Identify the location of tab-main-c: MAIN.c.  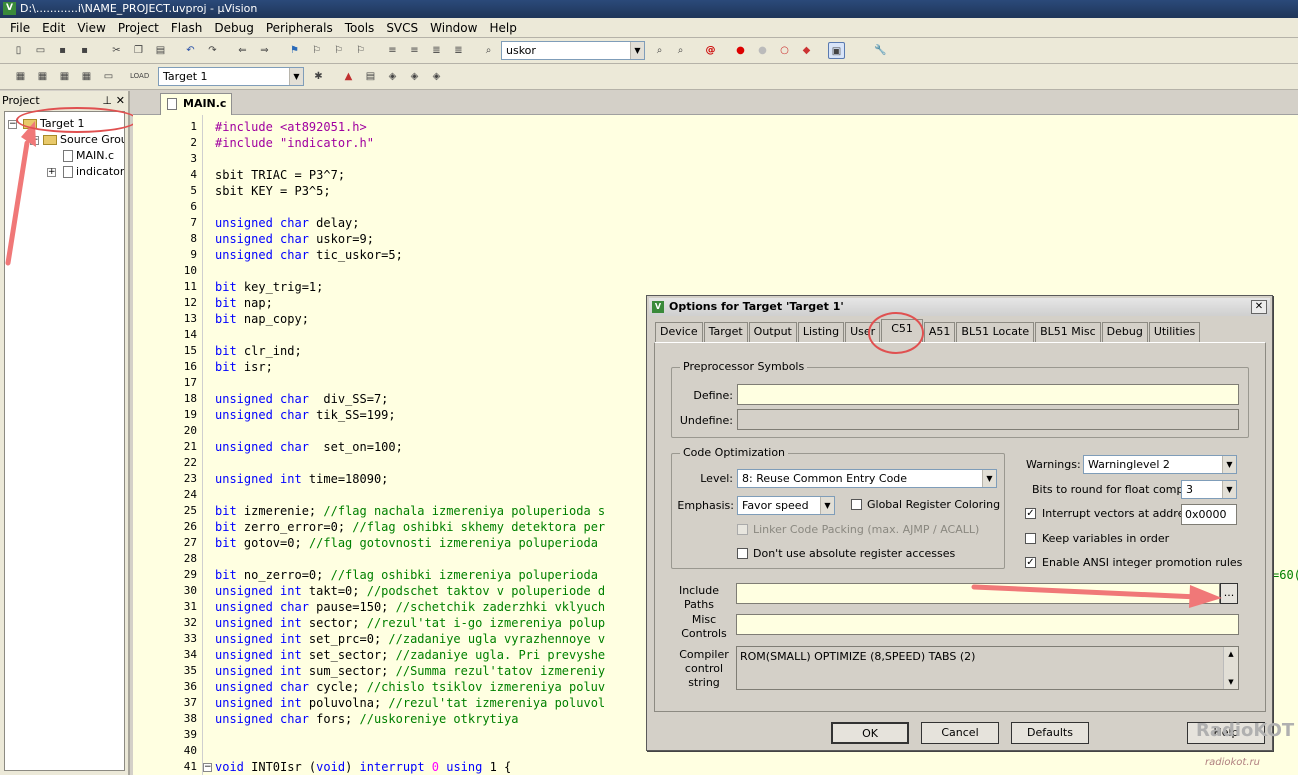
(196, 104).